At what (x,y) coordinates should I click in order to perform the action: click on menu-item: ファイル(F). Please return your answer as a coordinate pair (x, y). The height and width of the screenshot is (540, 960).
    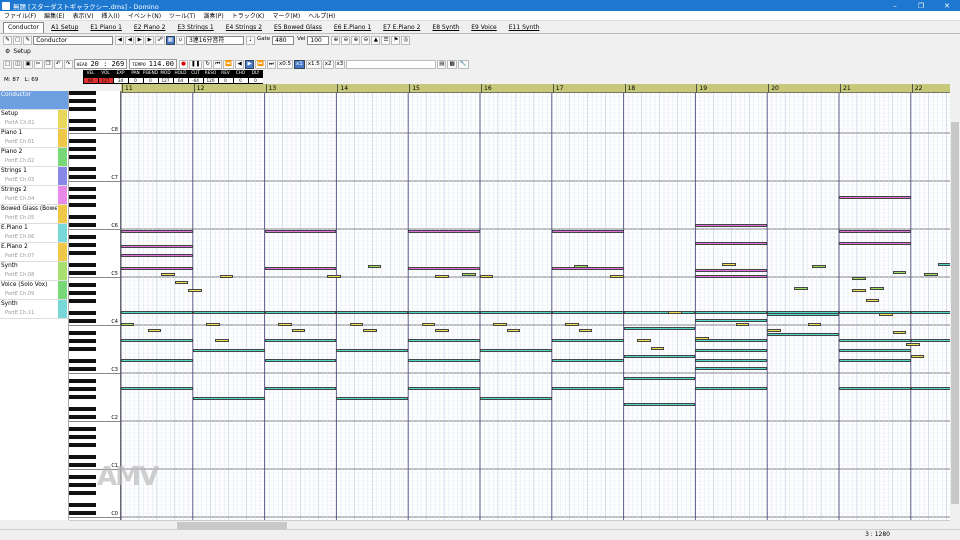
    Looking at the image, I should click on (20, 15).